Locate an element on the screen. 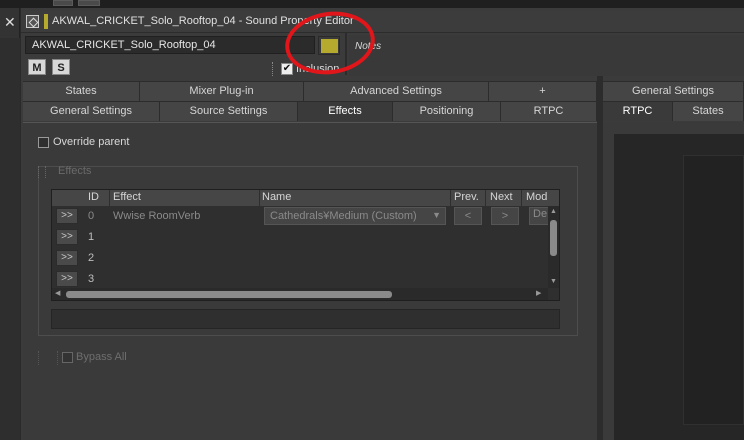  left-side-panel: ✕ is located at coordinates (10, 224).